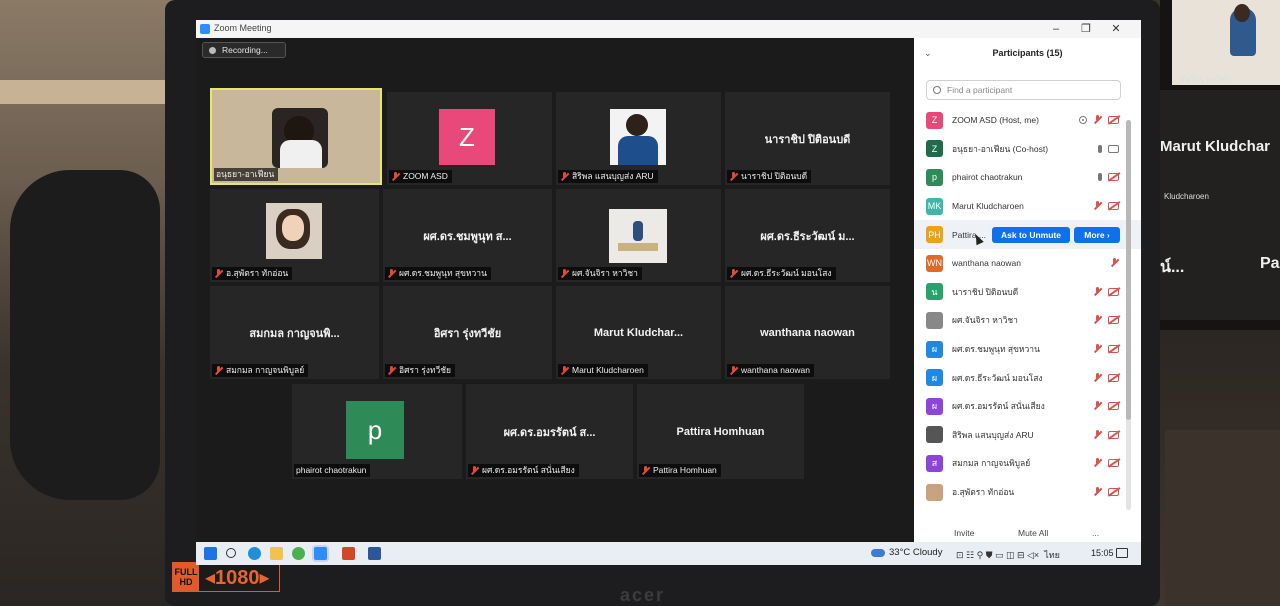  Describe the element at coordinates (638, 138) in the screenshot. I see `video-tile: สิริพล แสนบุญส่ง ARU` at that location.